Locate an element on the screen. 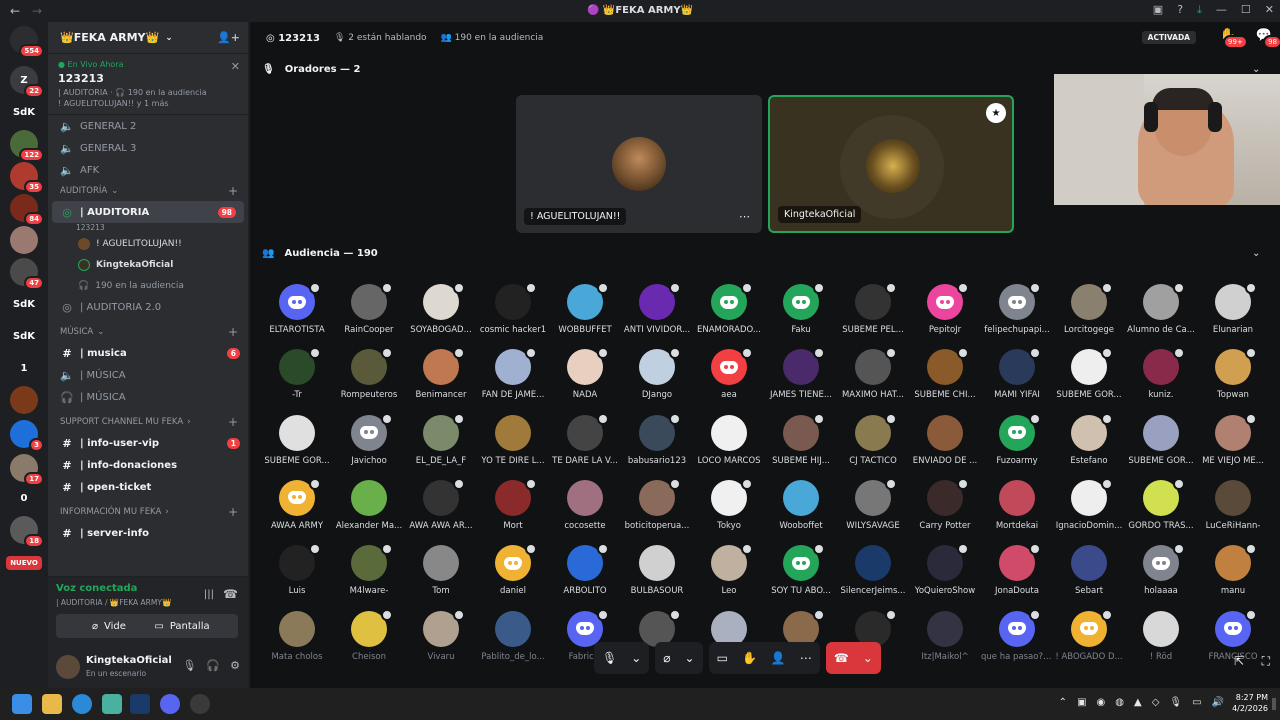  activated-badge: ACTIVADA is located at coordinates (1168, 37).